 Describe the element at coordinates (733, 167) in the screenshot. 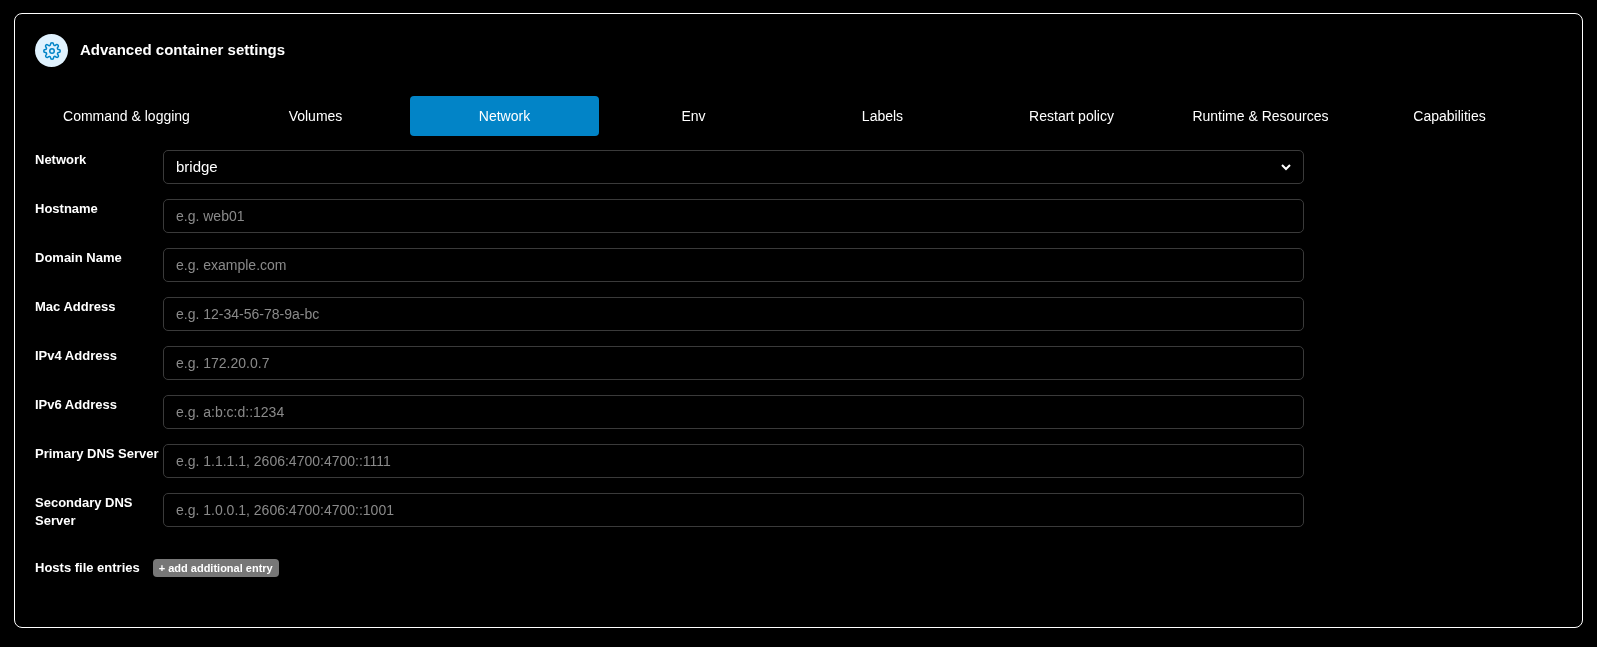

I see `network-select: bridge` at that location.